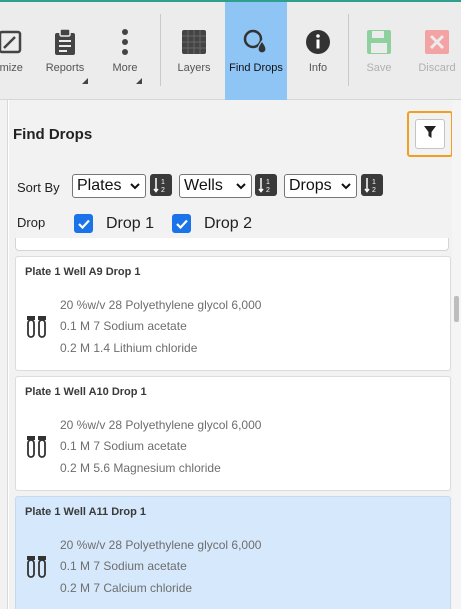  I want to click on info-button: Info, so click(318, 51).